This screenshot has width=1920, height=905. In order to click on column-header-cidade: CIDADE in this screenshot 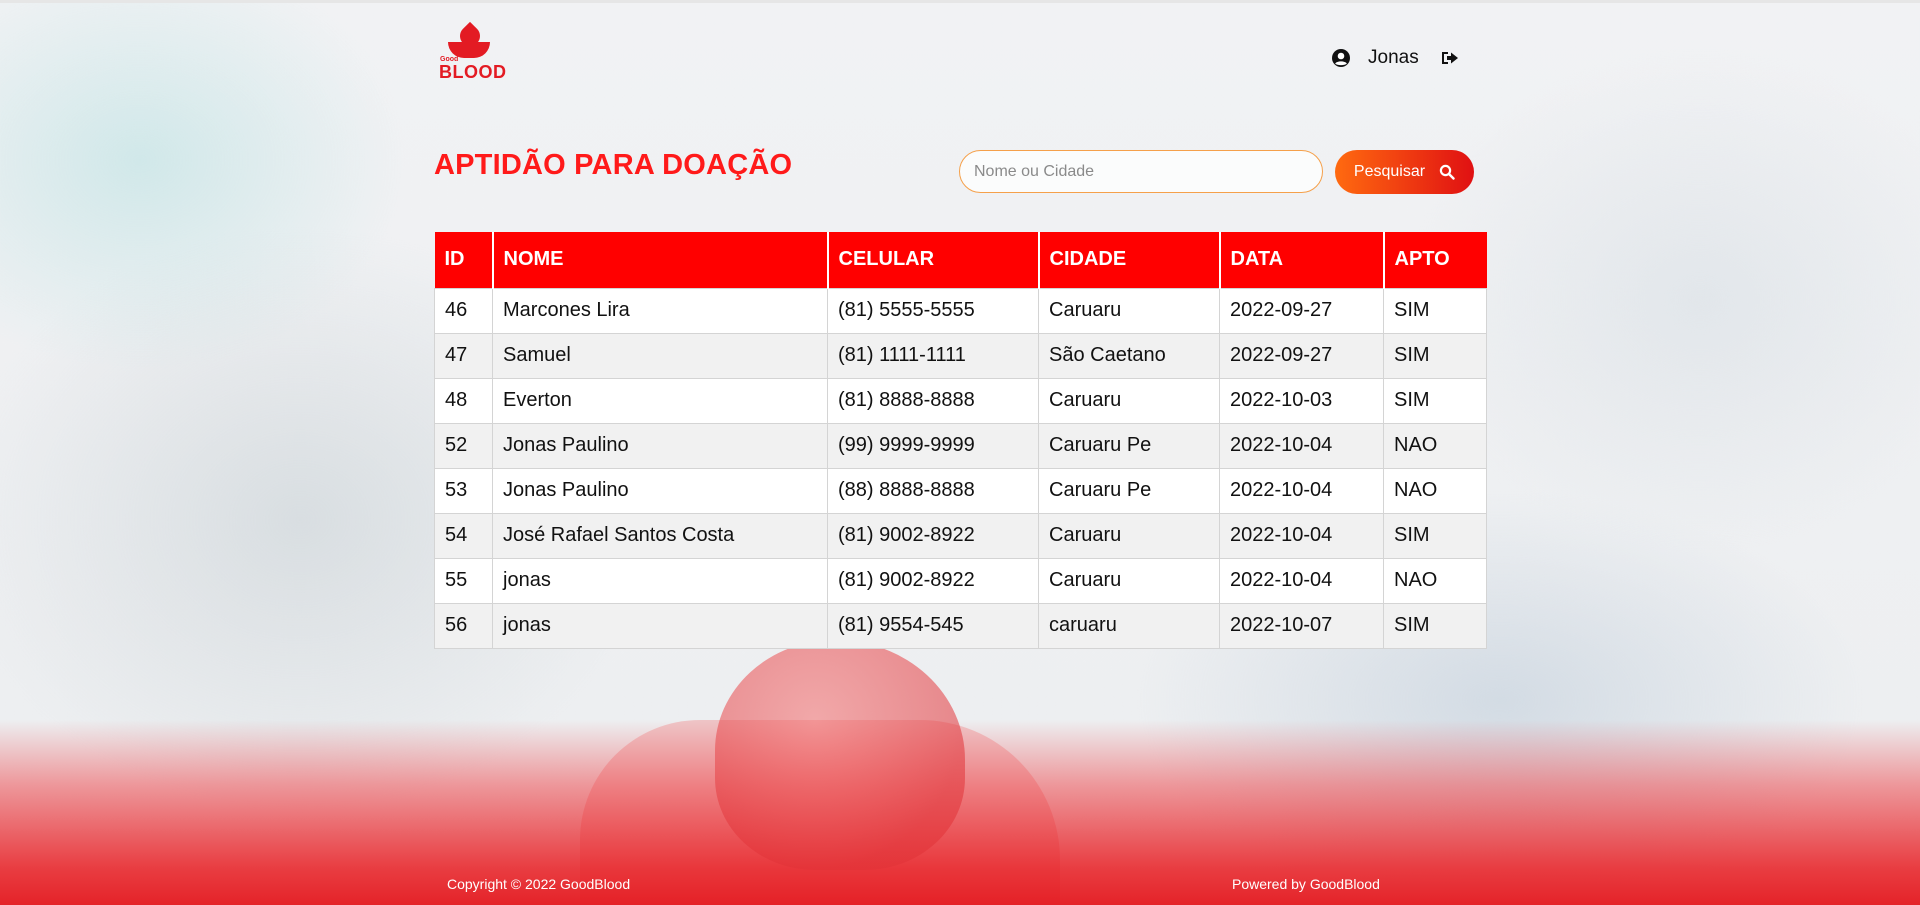, I will do `click(1129, 260)`.